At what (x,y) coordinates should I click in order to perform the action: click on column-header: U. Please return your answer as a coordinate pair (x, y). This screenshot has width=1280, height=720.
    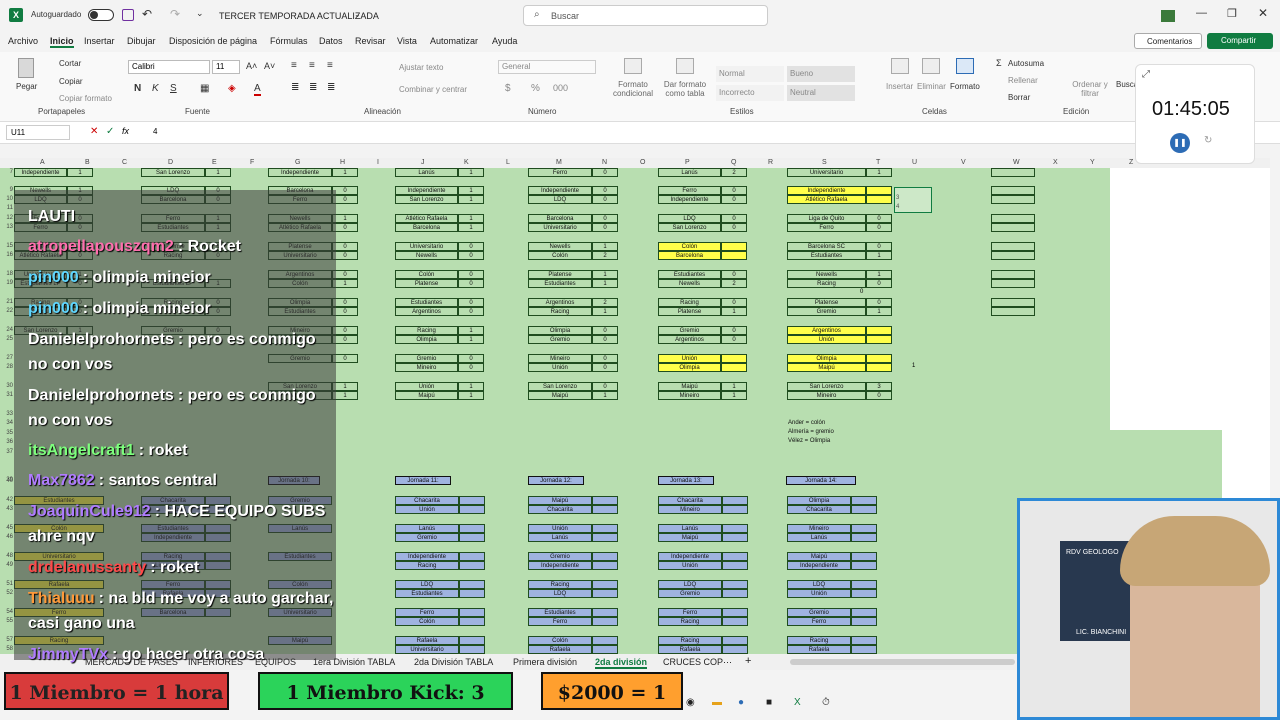
    Looking at the image, I should click on (914, 162).